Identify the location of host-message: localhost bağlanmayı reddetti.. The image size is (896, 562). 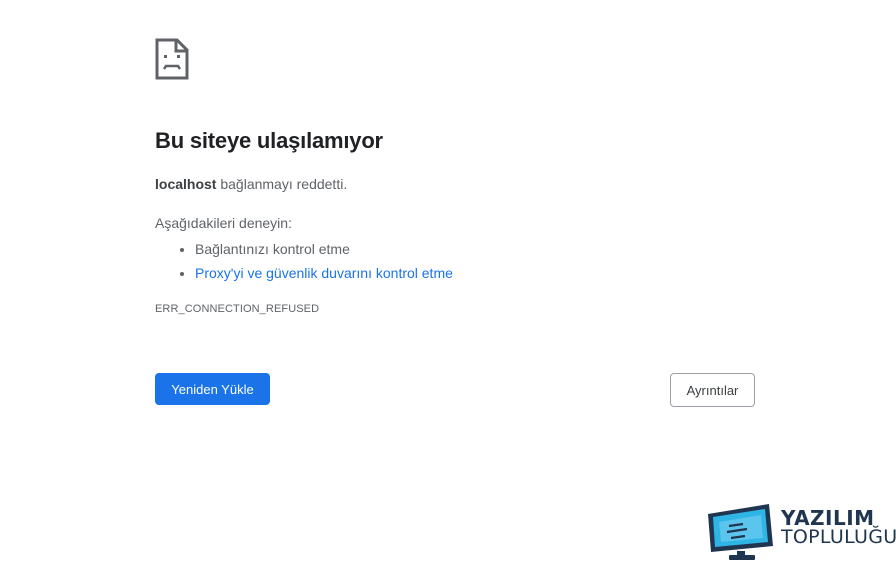
(251, 184).